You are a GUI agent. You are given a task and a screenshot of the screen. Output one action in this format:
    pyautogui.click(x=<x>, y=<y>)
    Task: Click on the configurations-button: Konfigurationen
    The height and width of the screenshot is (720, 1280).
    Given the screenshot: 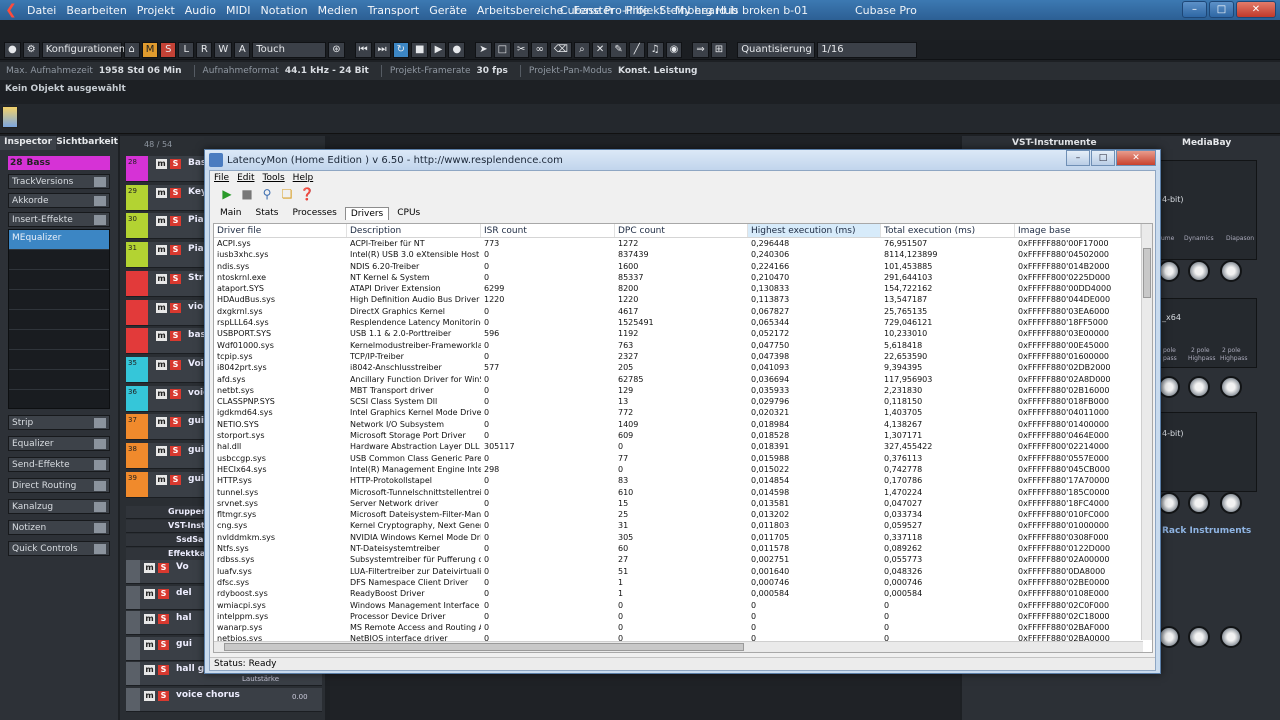 What is the action you would take?
    pyautogui.click(x=83, y=49)
    